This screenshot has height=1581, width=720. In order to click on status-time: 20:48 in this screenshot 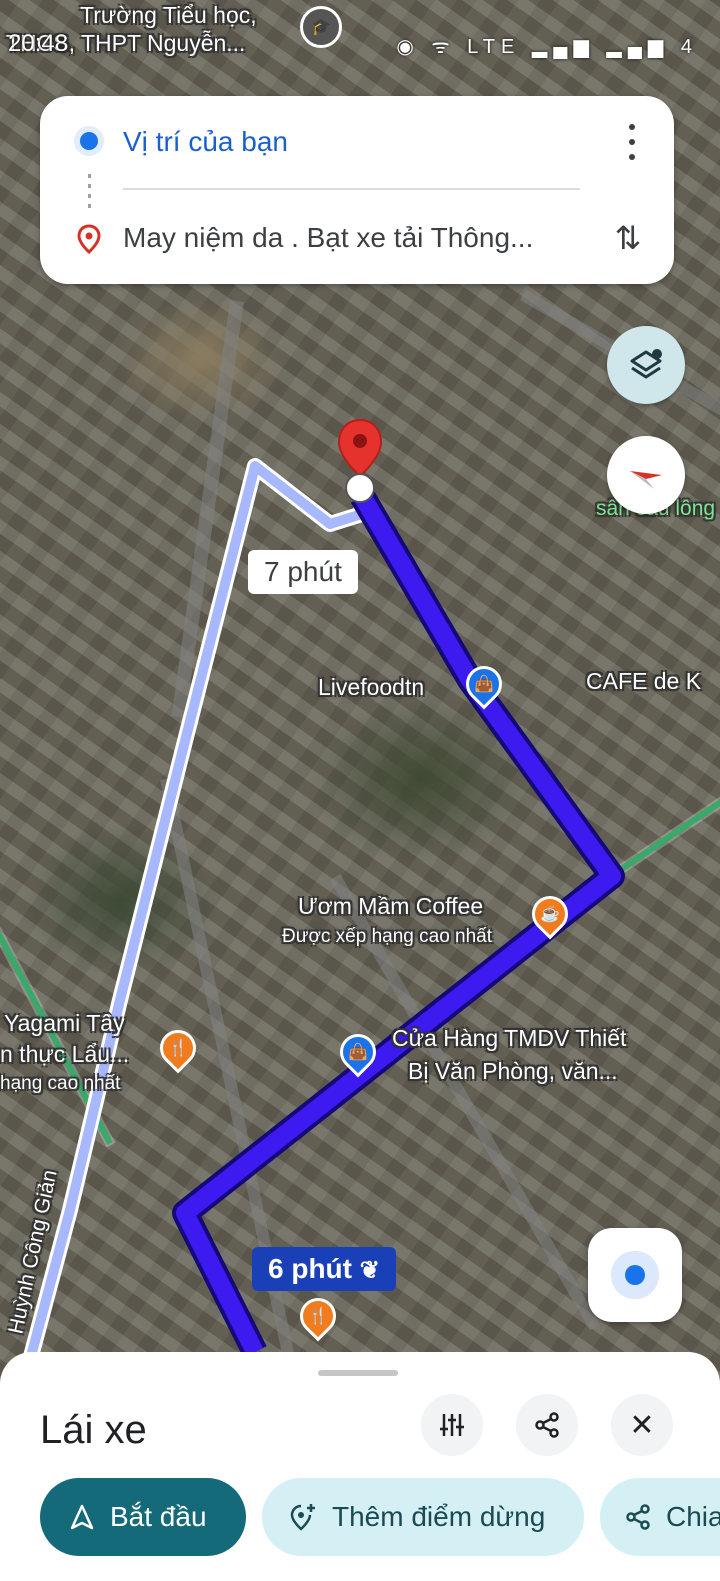, I will do `click(38, 43)`.